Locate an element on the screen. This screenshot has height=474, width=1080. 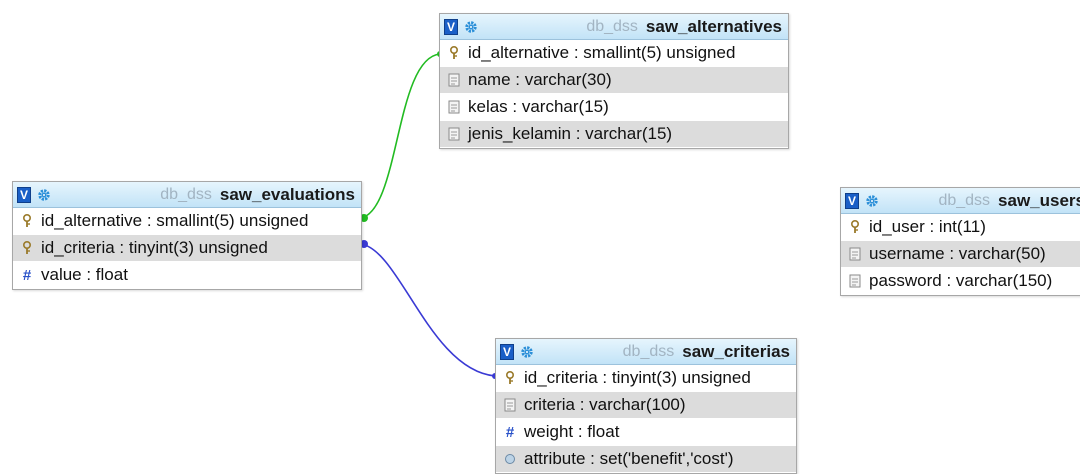
table-name: saw_alternatives is located at coordinates (713, 26).